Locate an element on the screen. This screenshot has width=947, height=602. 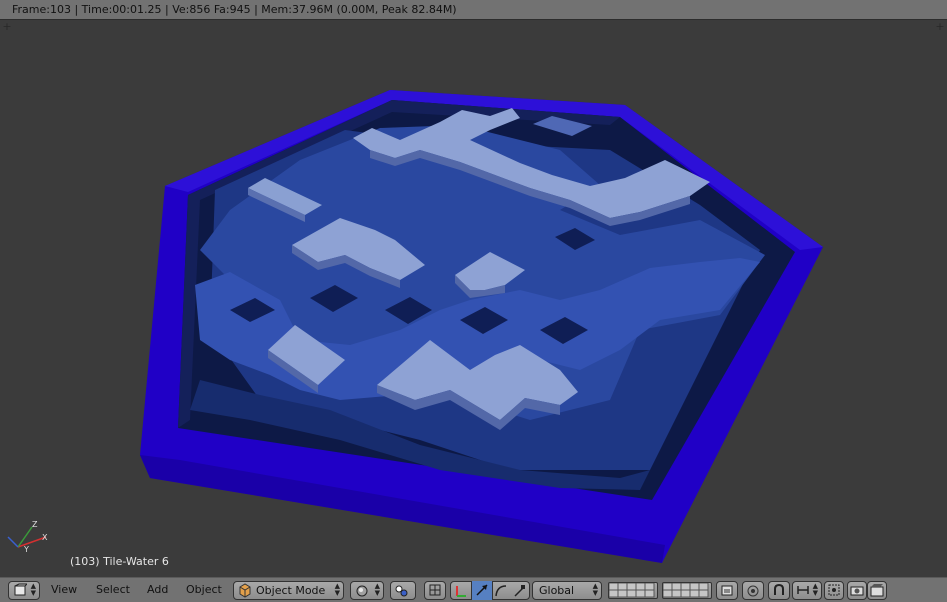
menu-select: Select is located at coordinates (113, 589).